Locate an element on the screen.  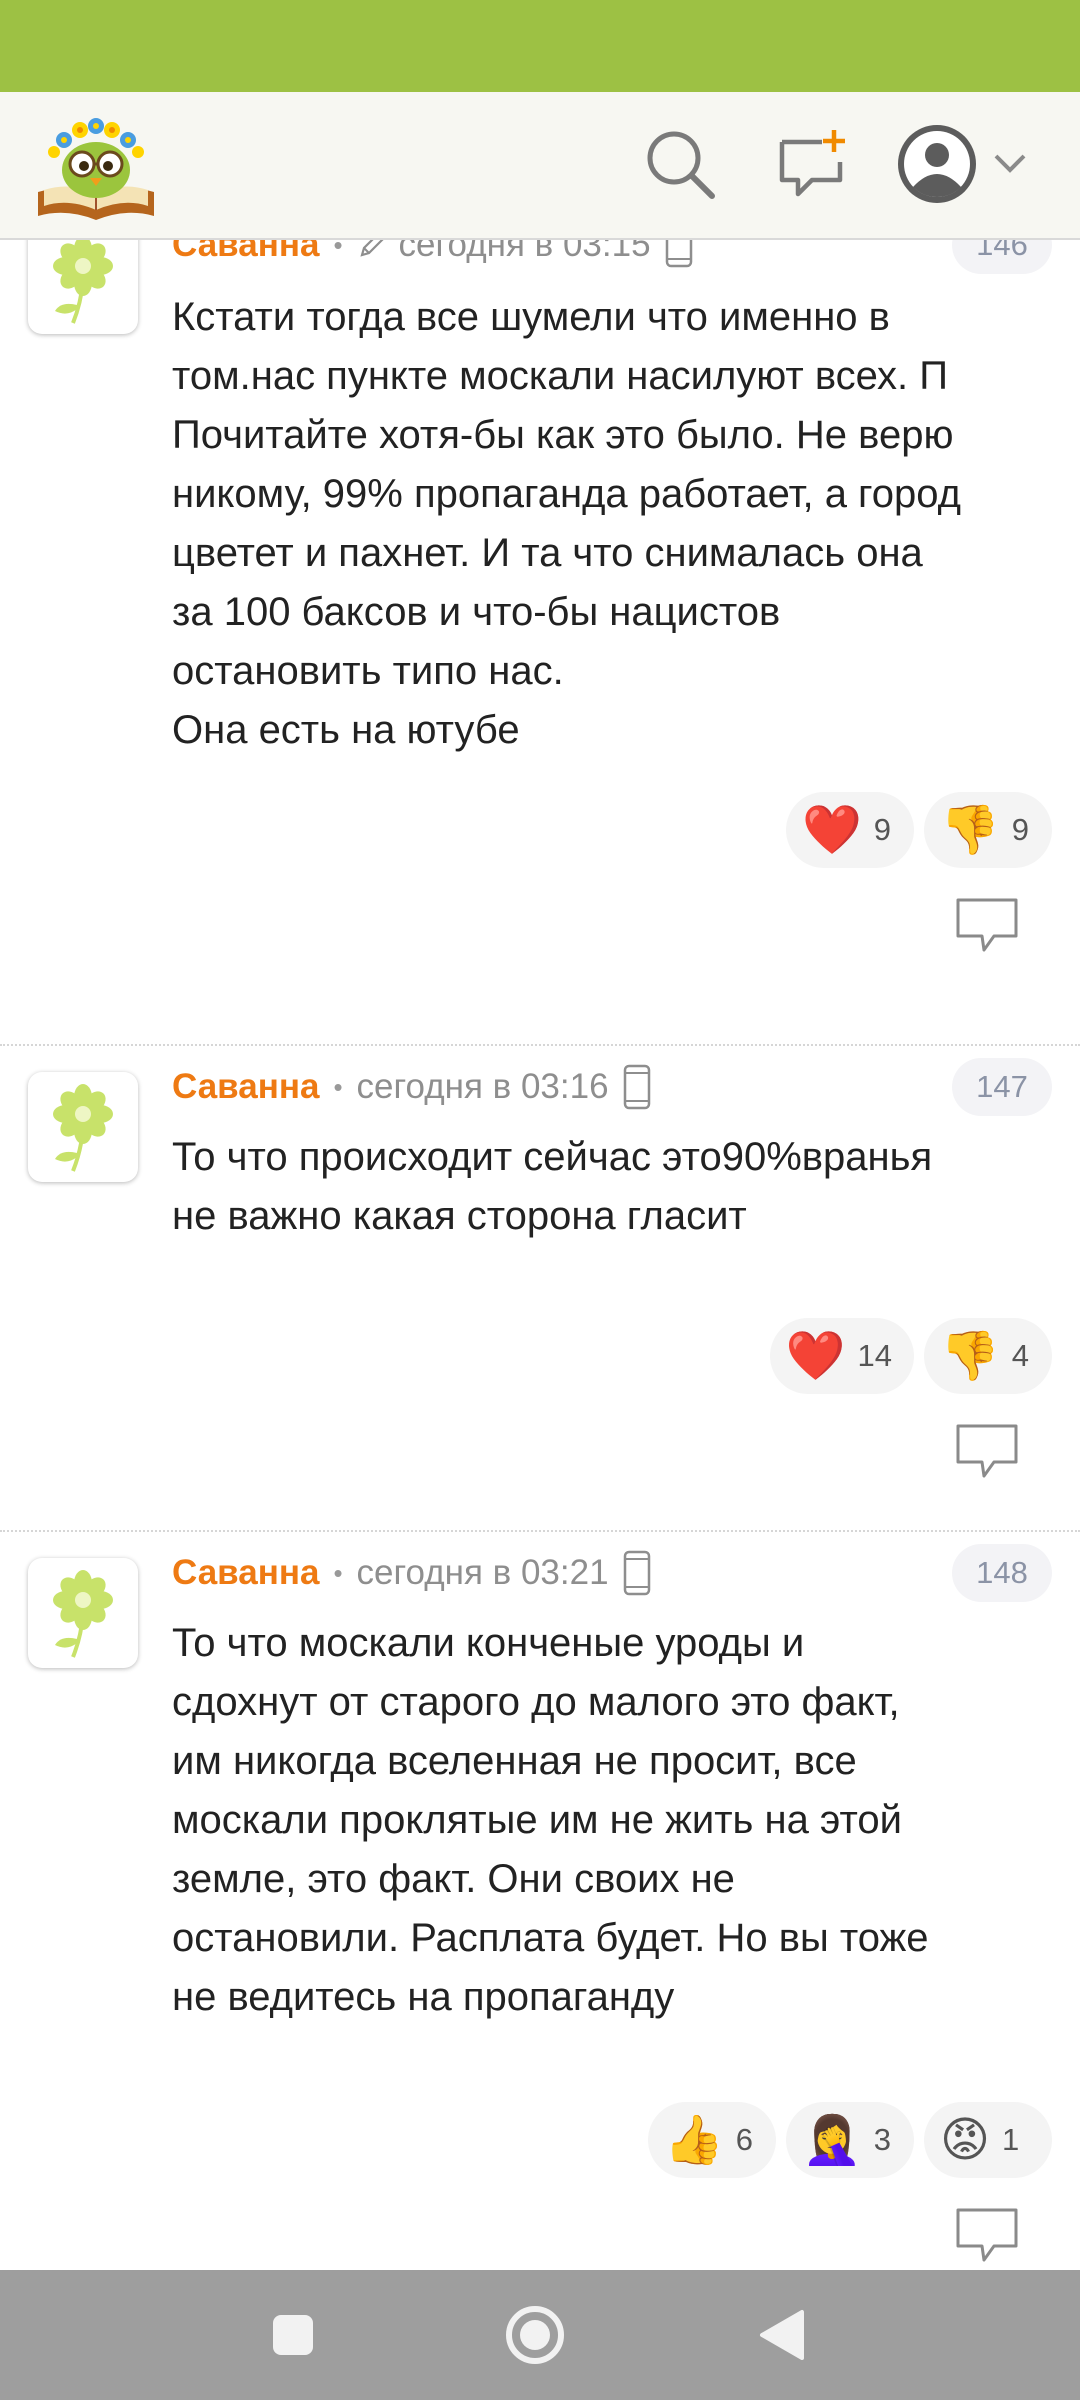
comment-number-badge: 147 is located at coordinates (1002, 1087).